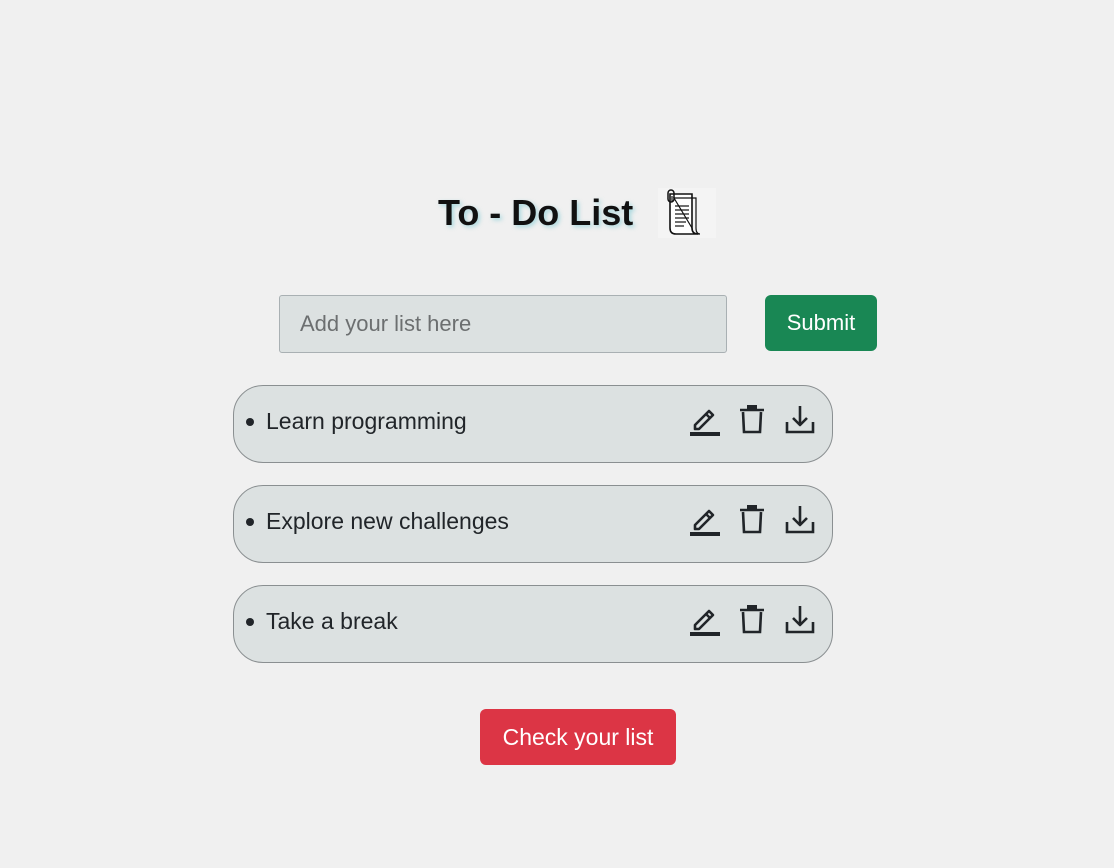  What do you see at coordinates (503, 324) in the screenshot?
I see `add-item-input` at bounding box center [503, 324].